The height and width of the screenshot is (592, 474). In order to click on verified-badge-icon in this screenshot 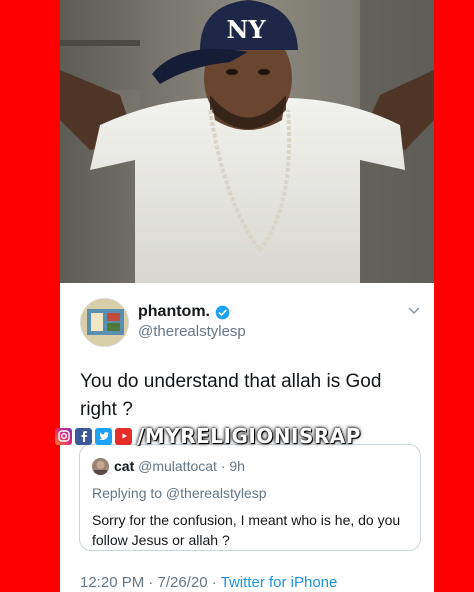, I will do `click(222, 312)`.